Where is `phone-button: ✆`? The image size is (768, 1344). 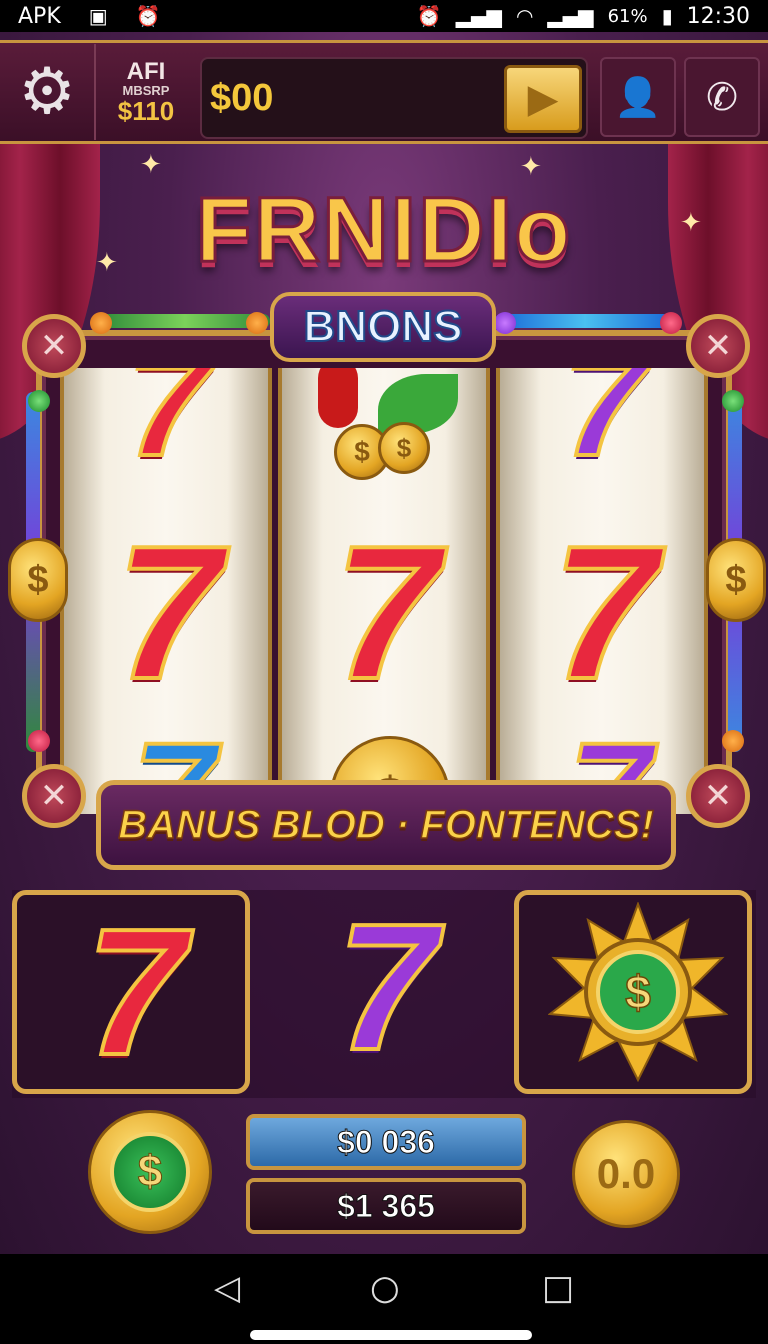 phone-button: ✆ is located at coordinates (722, 97).